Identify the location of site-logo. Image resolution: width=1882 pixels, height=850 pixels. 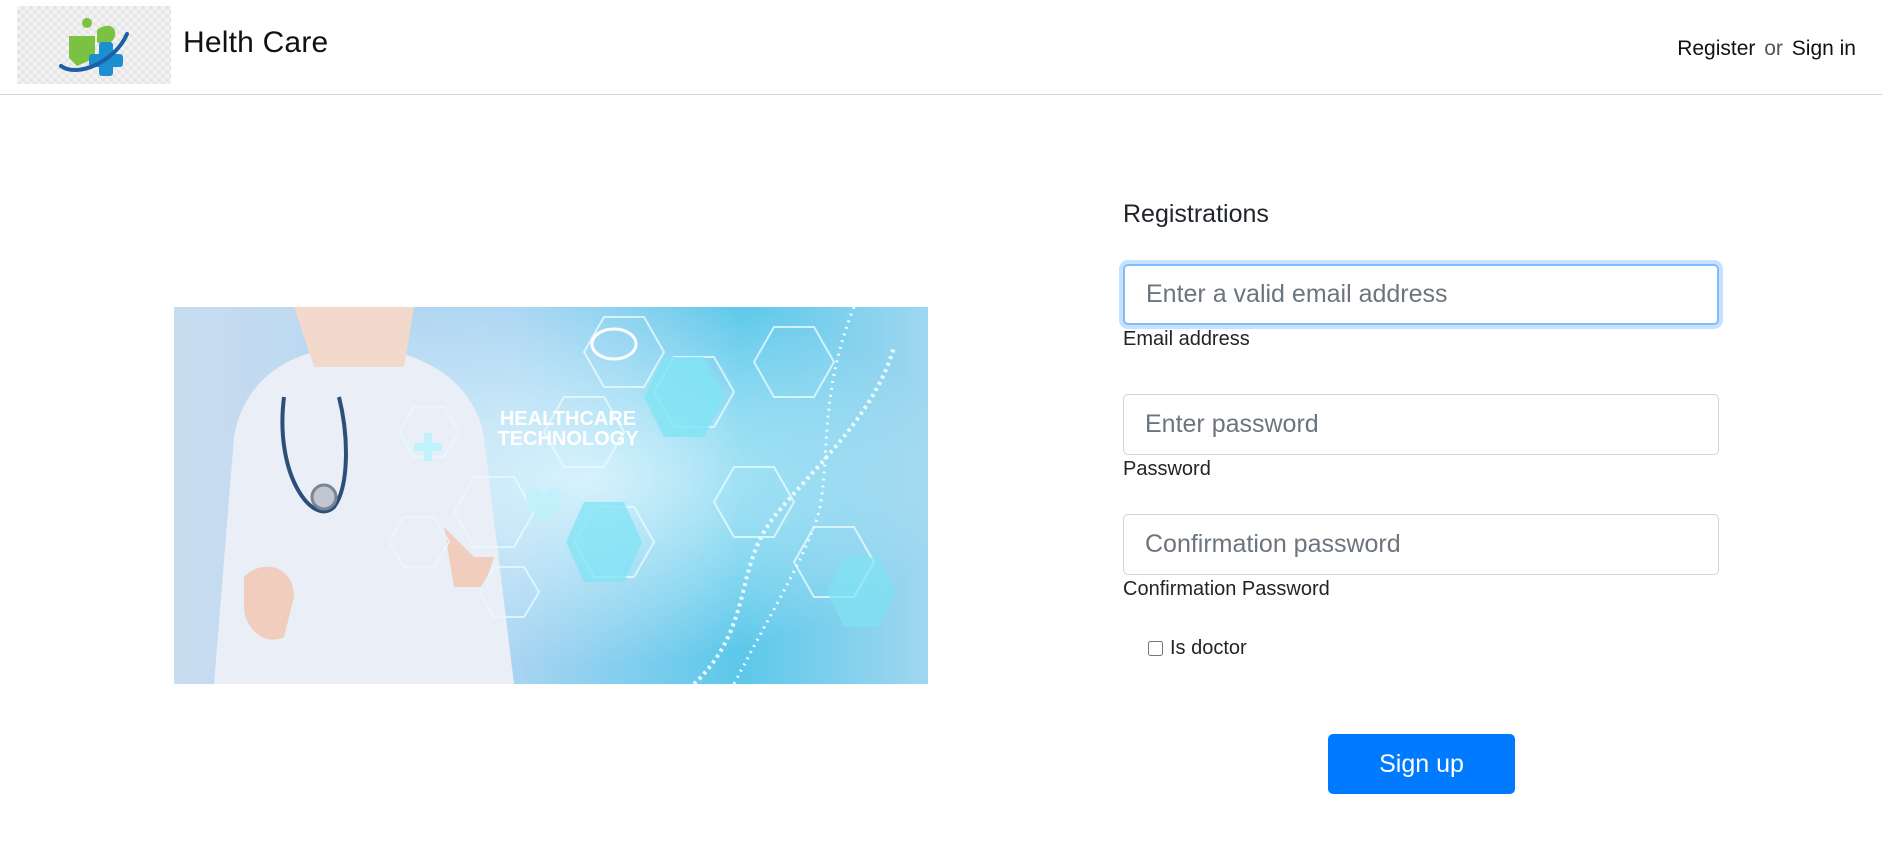
(94, 45).